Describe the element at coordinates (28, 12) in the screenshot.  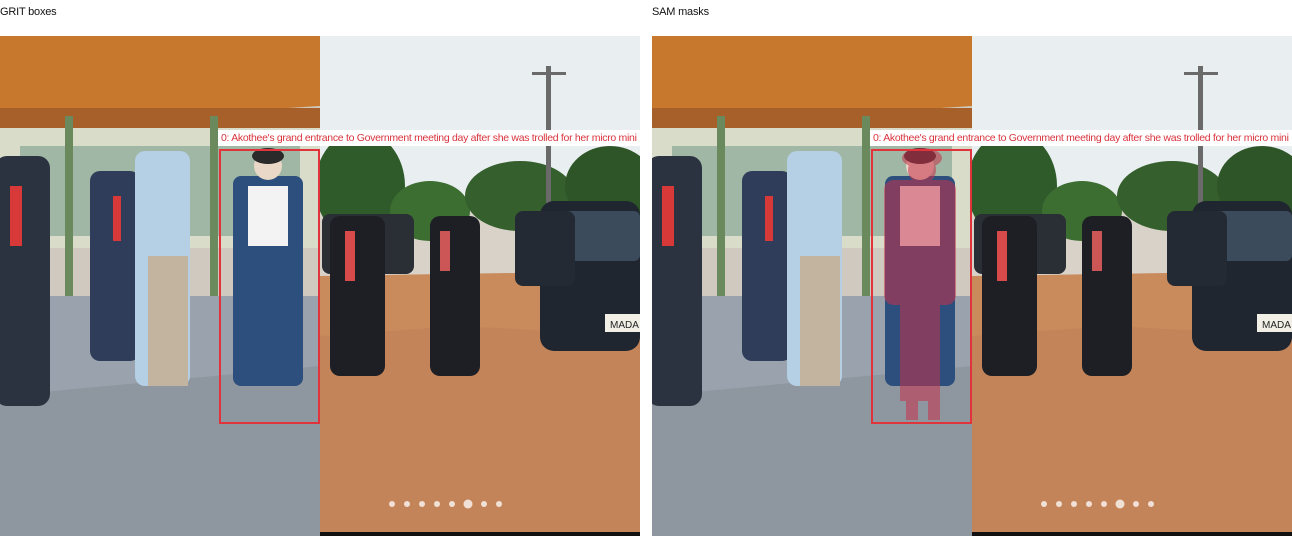
I see `panel-title-left: GRIT boxes` at that location.